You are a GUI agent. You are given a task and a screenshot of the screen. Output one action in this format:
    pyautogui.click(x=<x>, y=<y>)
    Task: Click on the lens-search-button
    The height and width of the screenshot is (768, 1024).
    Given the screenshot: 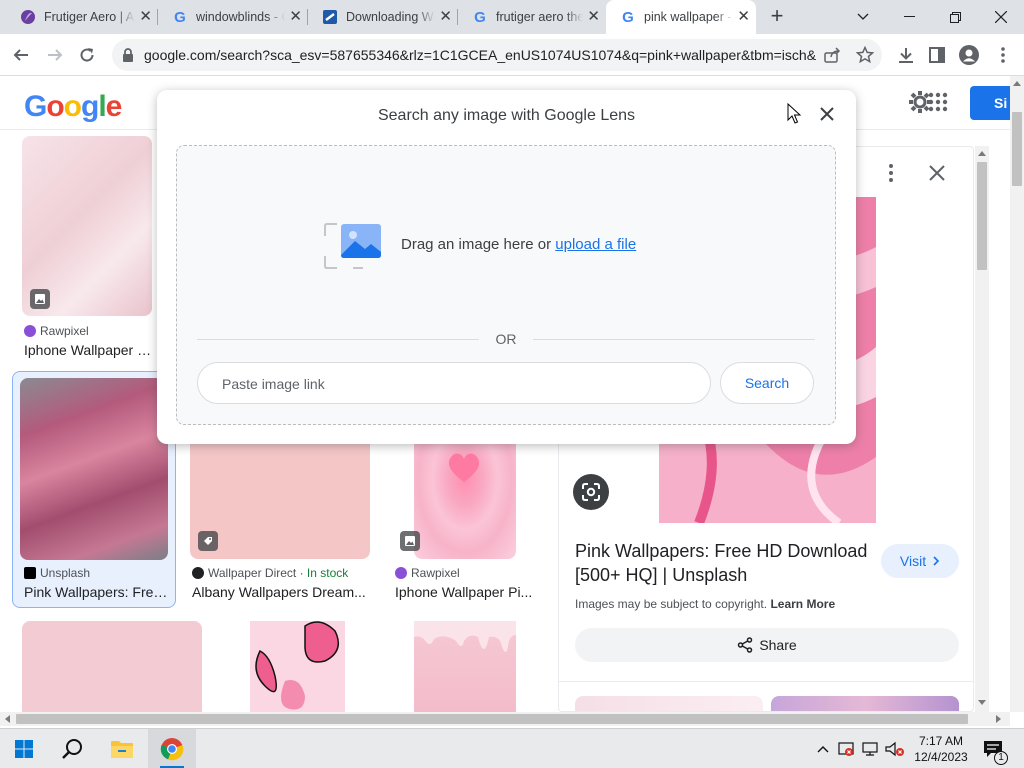 What is the action you would take?
    pyautogui.click(x=591, y=492)
    